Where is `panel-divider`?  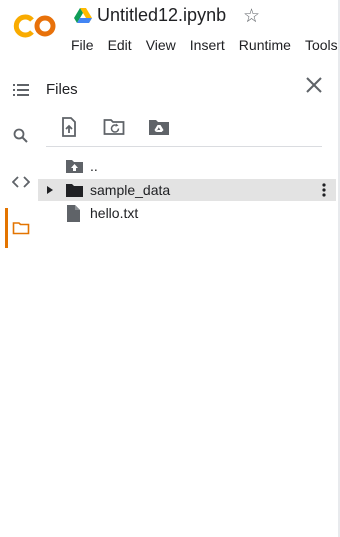 panel-divider is located at coordinates (184, 146).